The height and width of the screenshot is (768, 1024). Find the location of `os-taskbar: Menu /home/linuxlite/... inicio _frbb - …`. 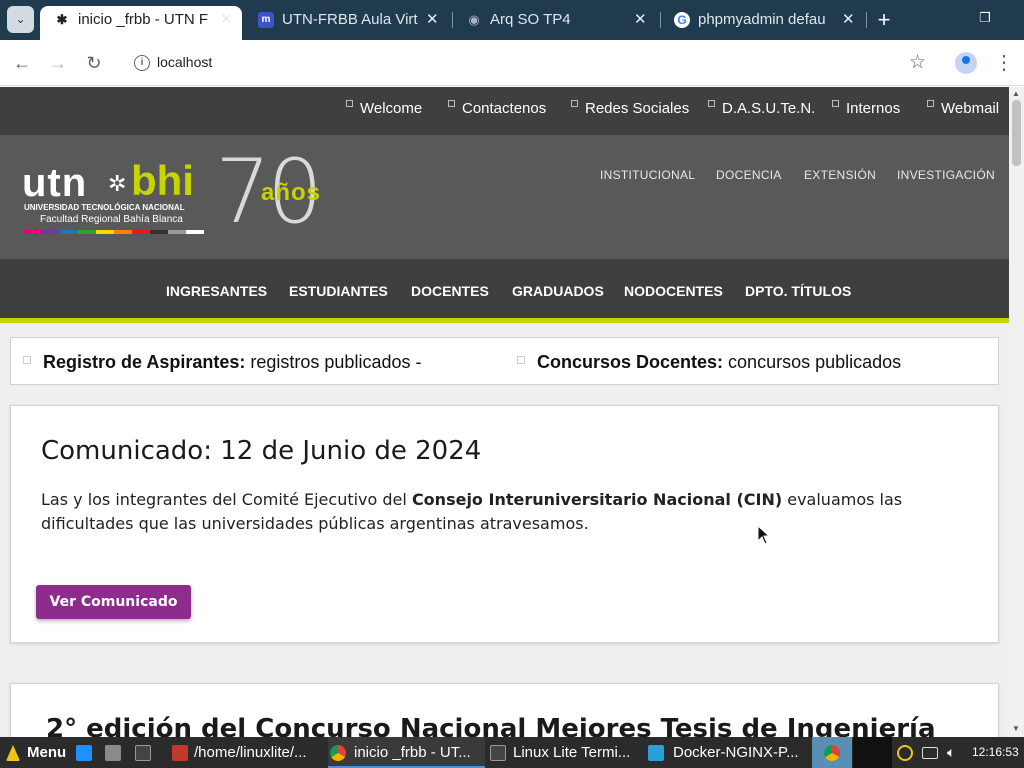

os-taskbar: Menu /home/linuxlite/... inicio _frbb - … is located at coordinates (512, 752).